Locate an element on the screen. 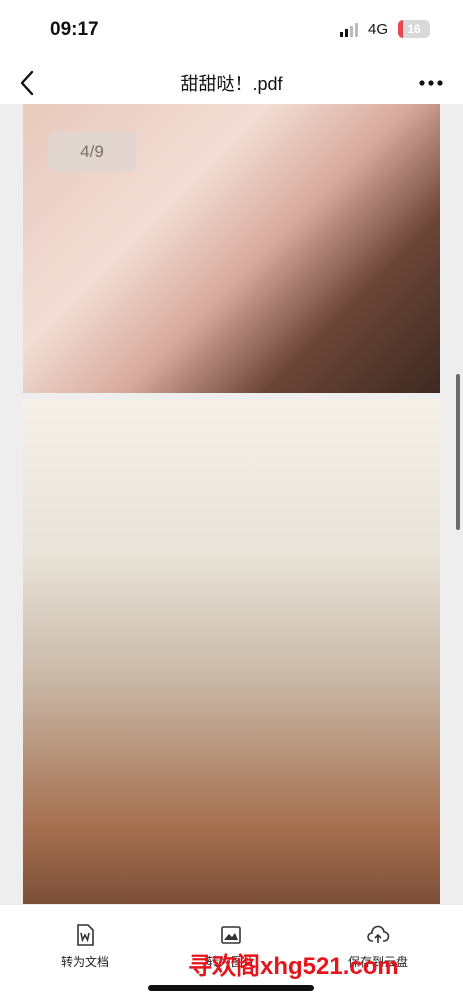  watermark-text: 寻欢阁xhg521.com is located at coordinates (293, 966).